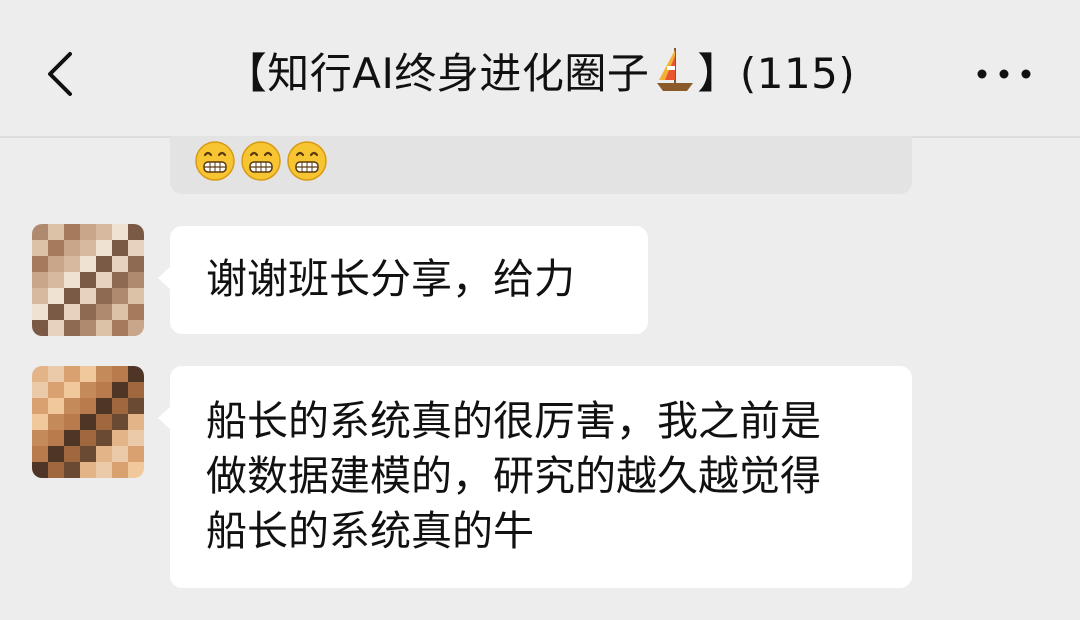 The image size is (1080, 620). I want to click on previous-message-bubble, so click(541, 165).